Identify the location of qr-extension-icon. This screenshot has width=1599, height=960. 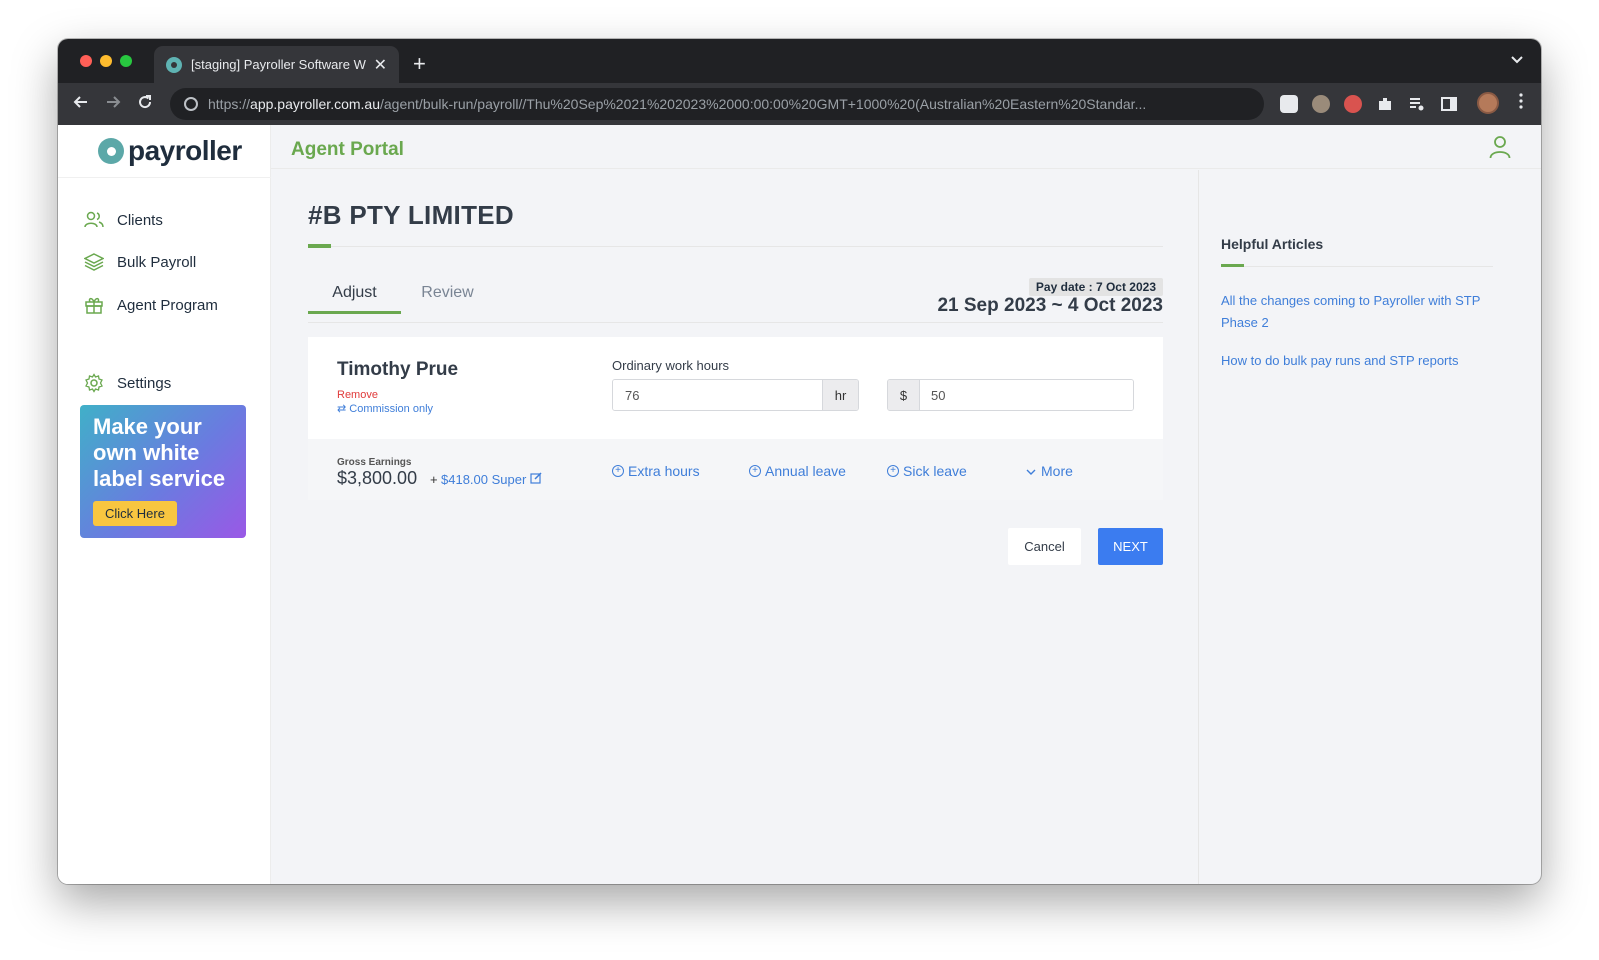
(1289, 104).